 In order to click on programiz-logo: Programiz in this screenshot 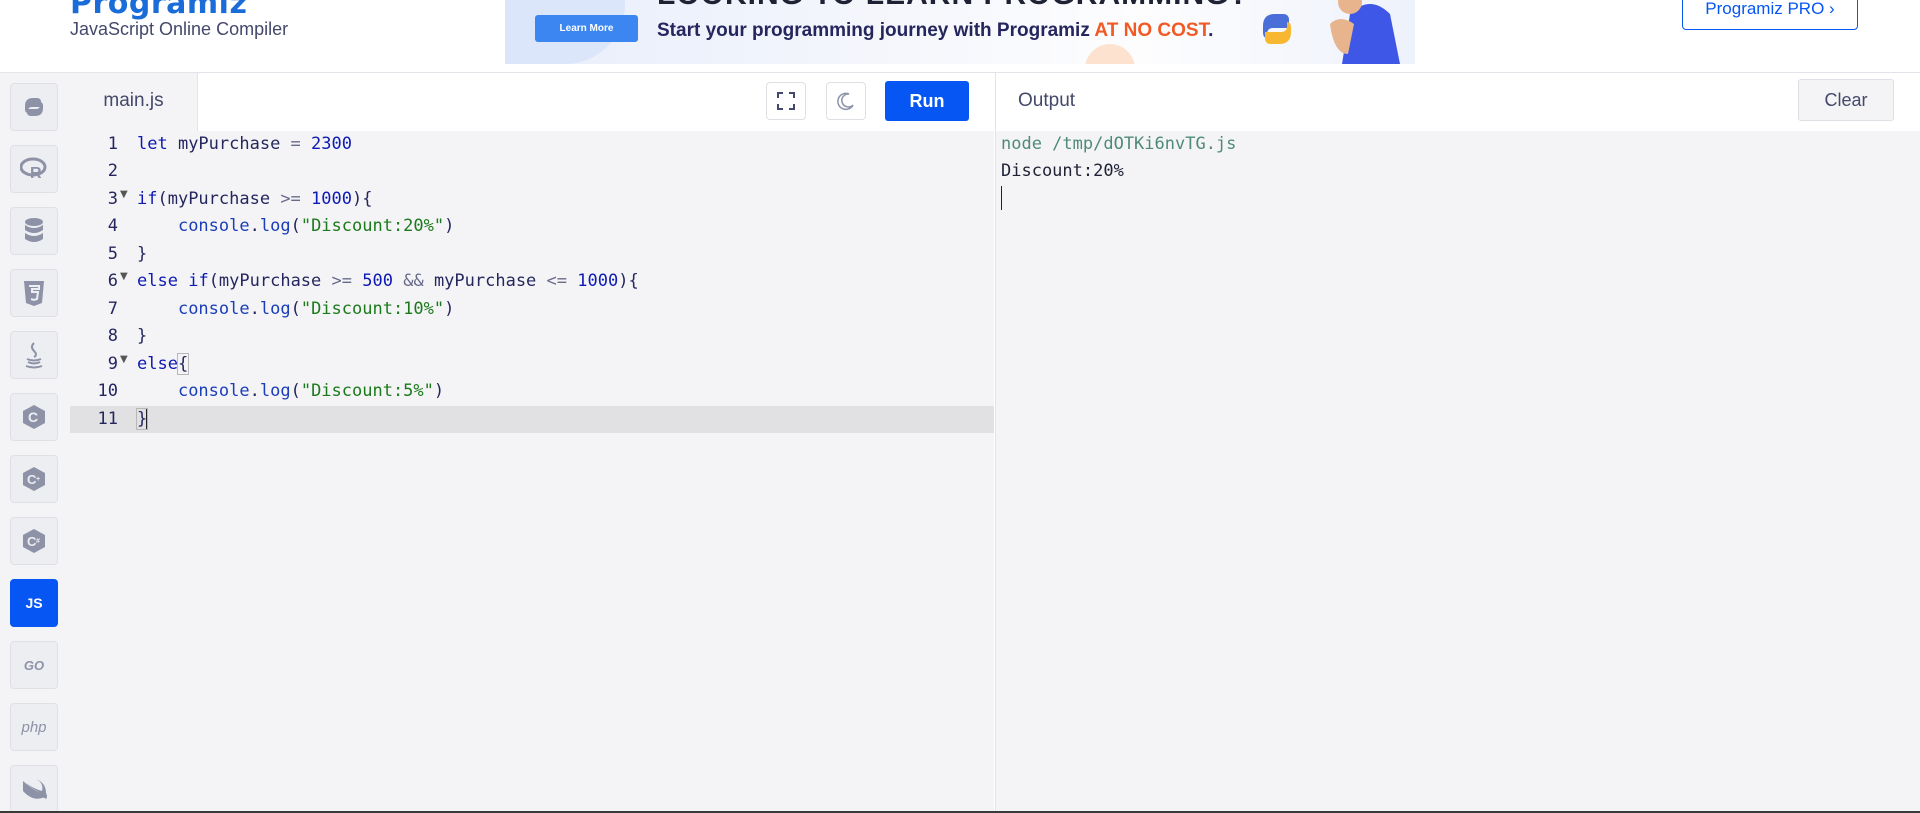, I will do `click(158, 10)`.